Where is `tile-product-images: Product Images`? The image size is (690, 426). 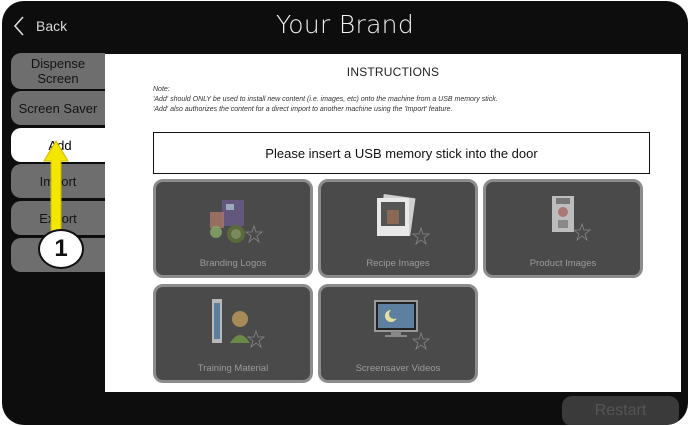
tile-product-images: Product Images is located at coordinates (563, 228).